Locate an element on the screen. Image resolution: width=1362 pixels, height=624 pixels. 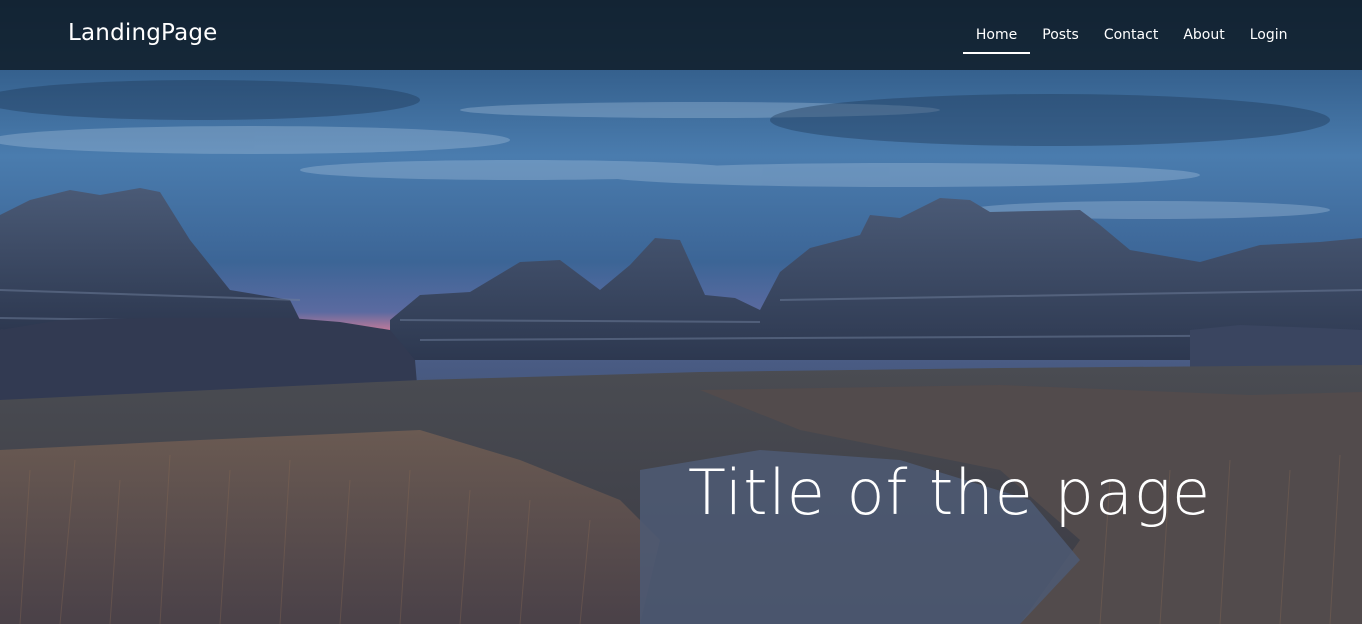
nav-links: Home Posts Contact About Login is located at coordinates (1131, 35).